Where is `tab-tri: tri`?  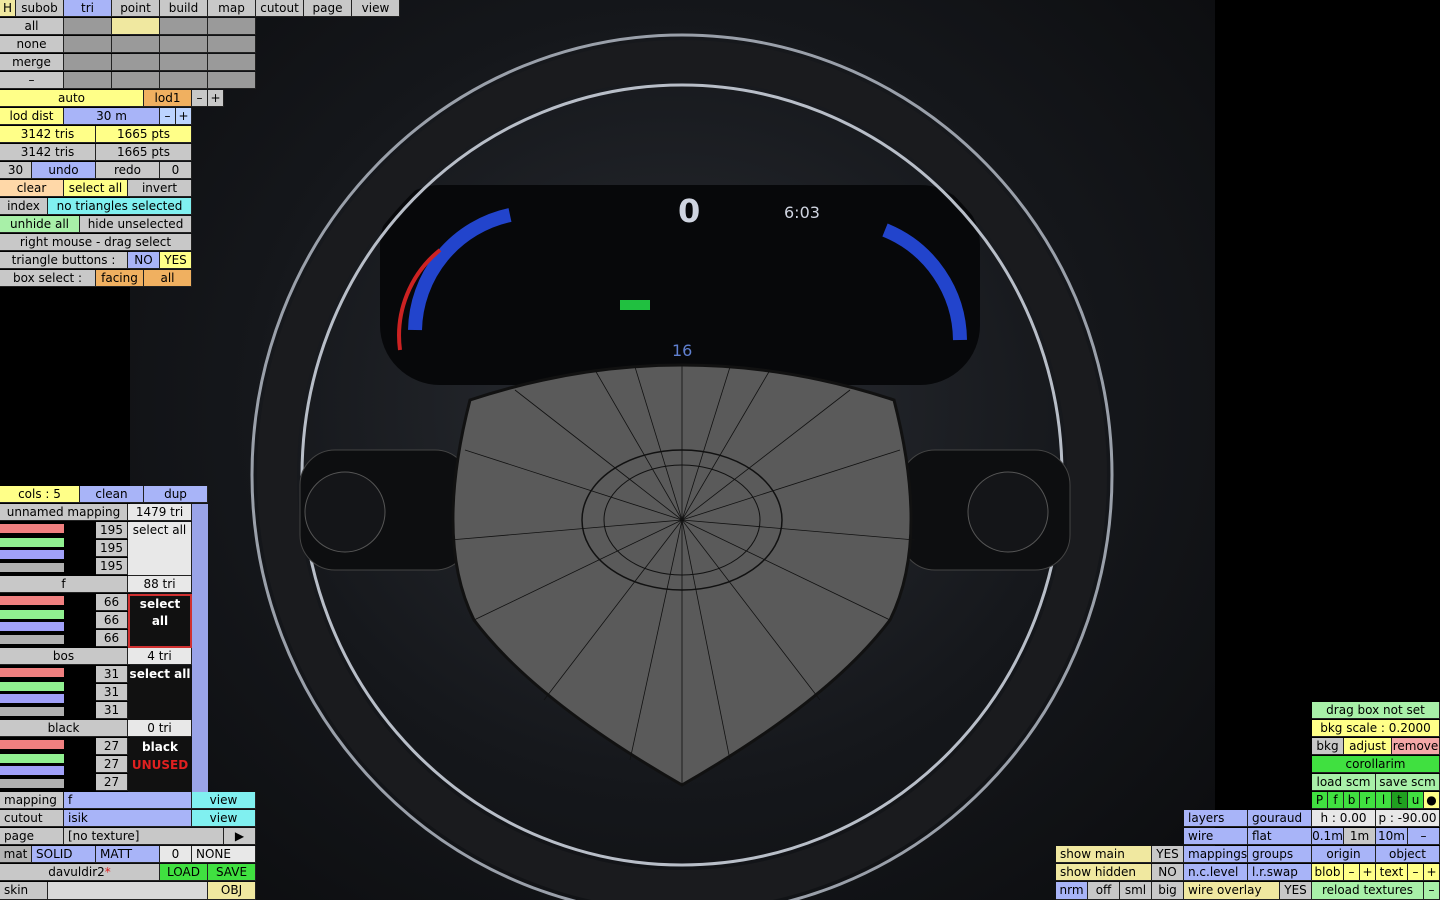 tab-tri: tri is located at coordinates (88, 8).